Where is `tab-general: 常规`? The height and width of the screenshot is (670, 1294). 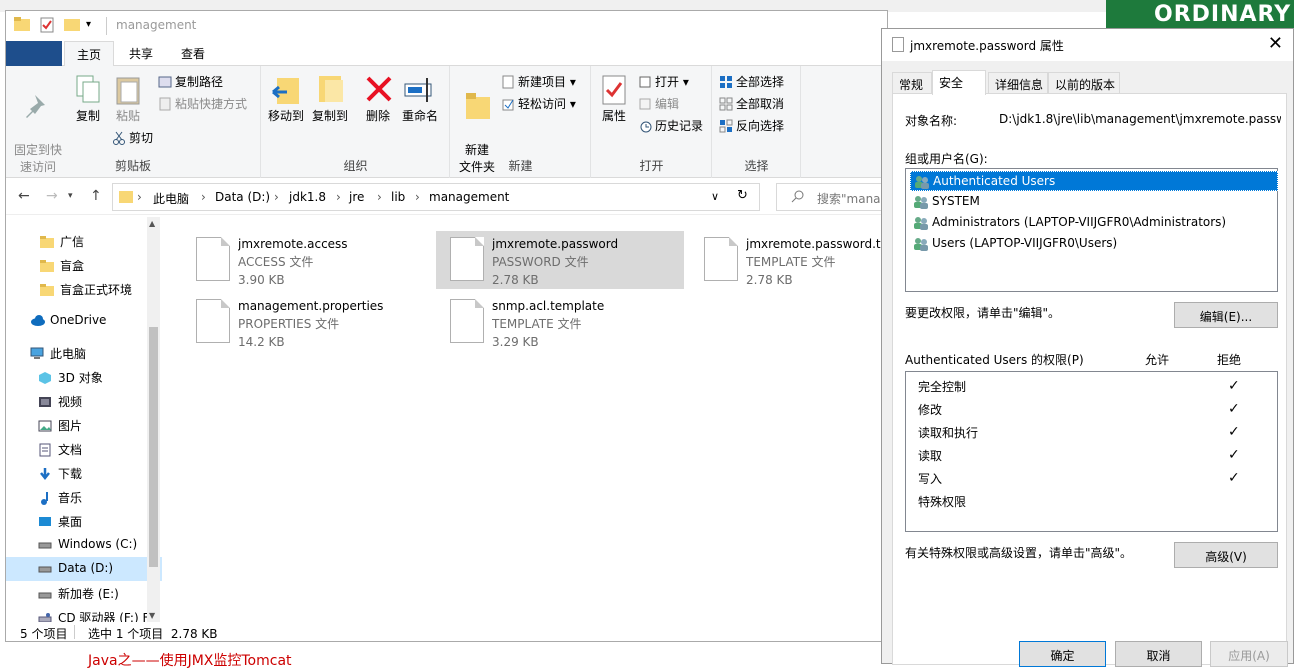 tab-general: 常规 is located at coordinates (912, 83).